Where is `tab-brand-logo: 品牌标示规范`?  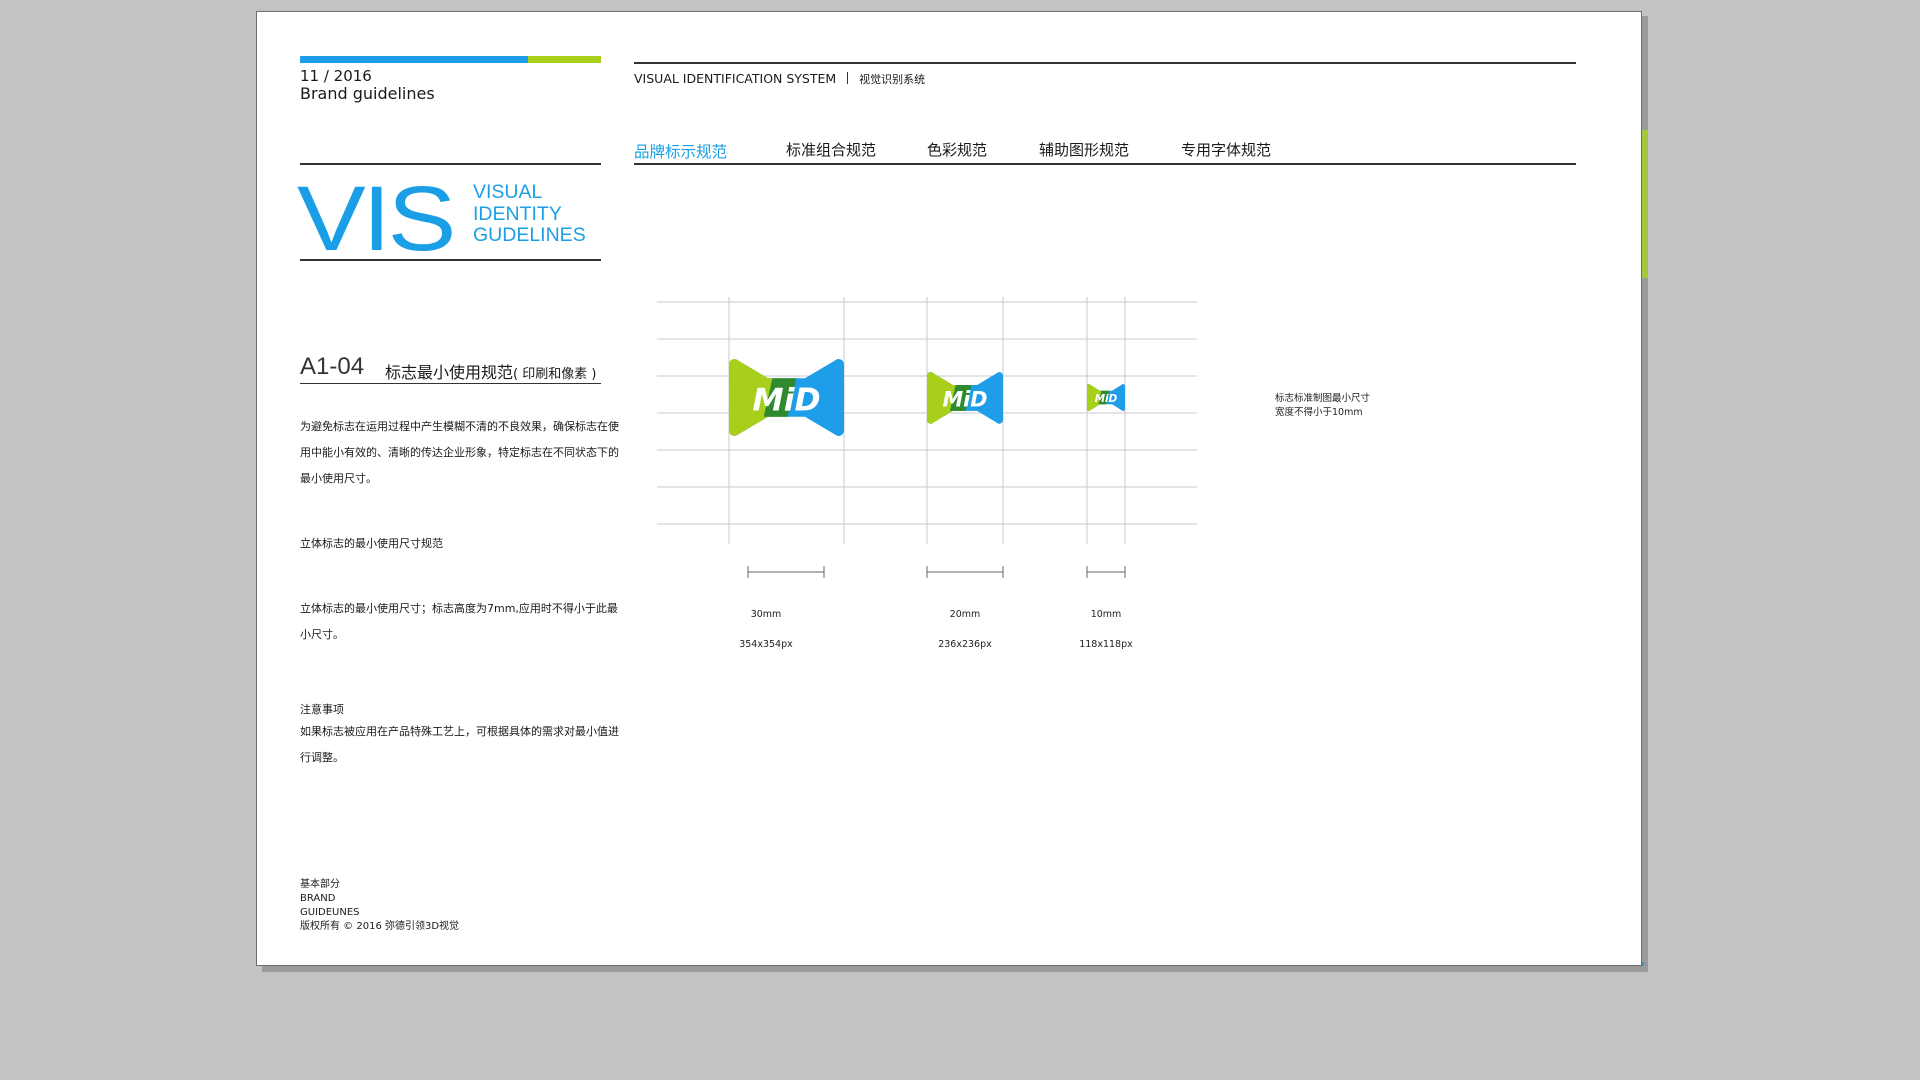 tab-brand-logo: 品牌标示规范 is located at coordinates (680, 151).